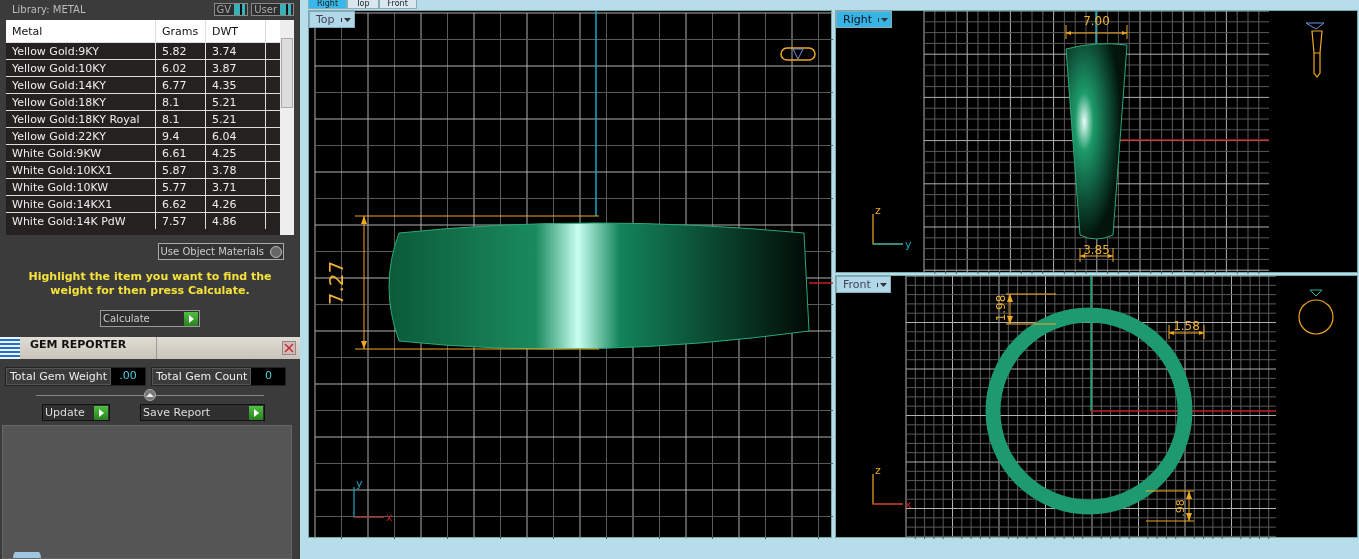  Describe the element at coordinates (76, 412) in the screenshot. I see `action-button: Update` at that location.